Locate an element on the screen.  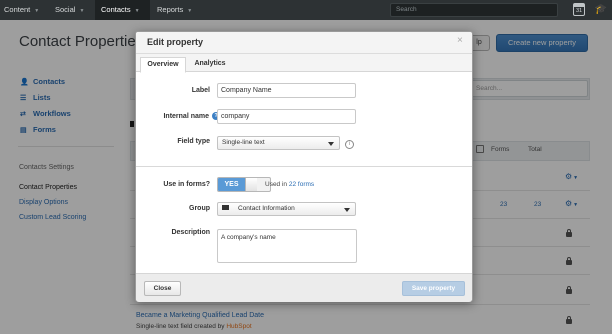
section-divider is located at coordinates (304, 166).